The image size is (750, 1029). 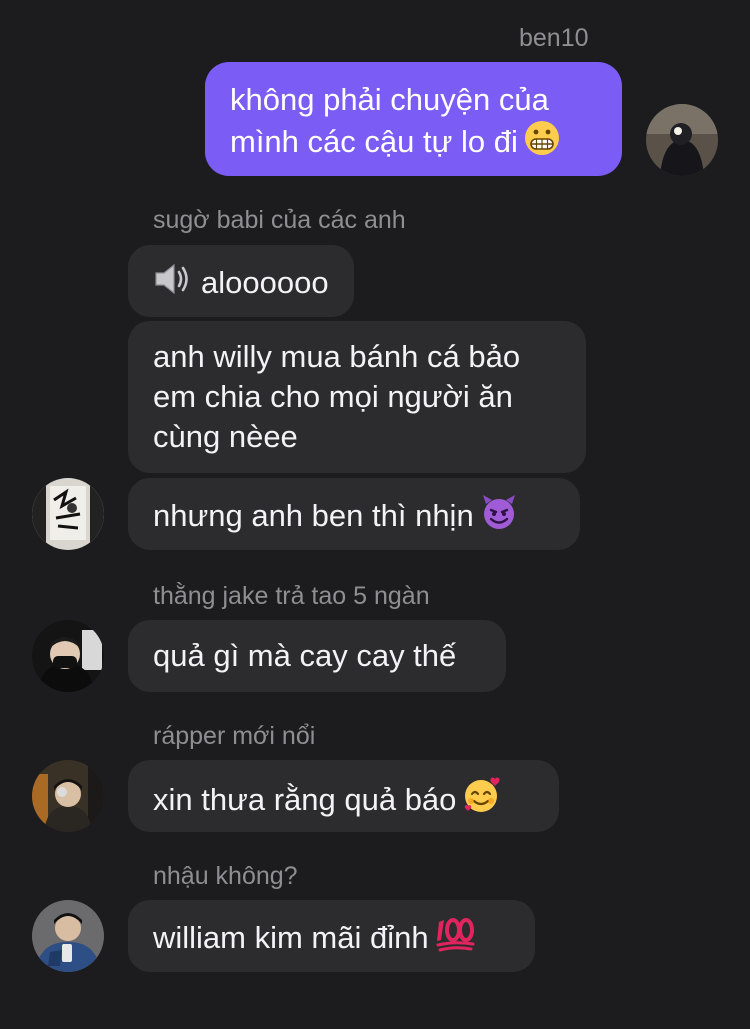 What do you see at coordinates (291, 937) in the screenshot?
I see `message-text: william kim mãi đỉnh` at bounding box center [291, 937].